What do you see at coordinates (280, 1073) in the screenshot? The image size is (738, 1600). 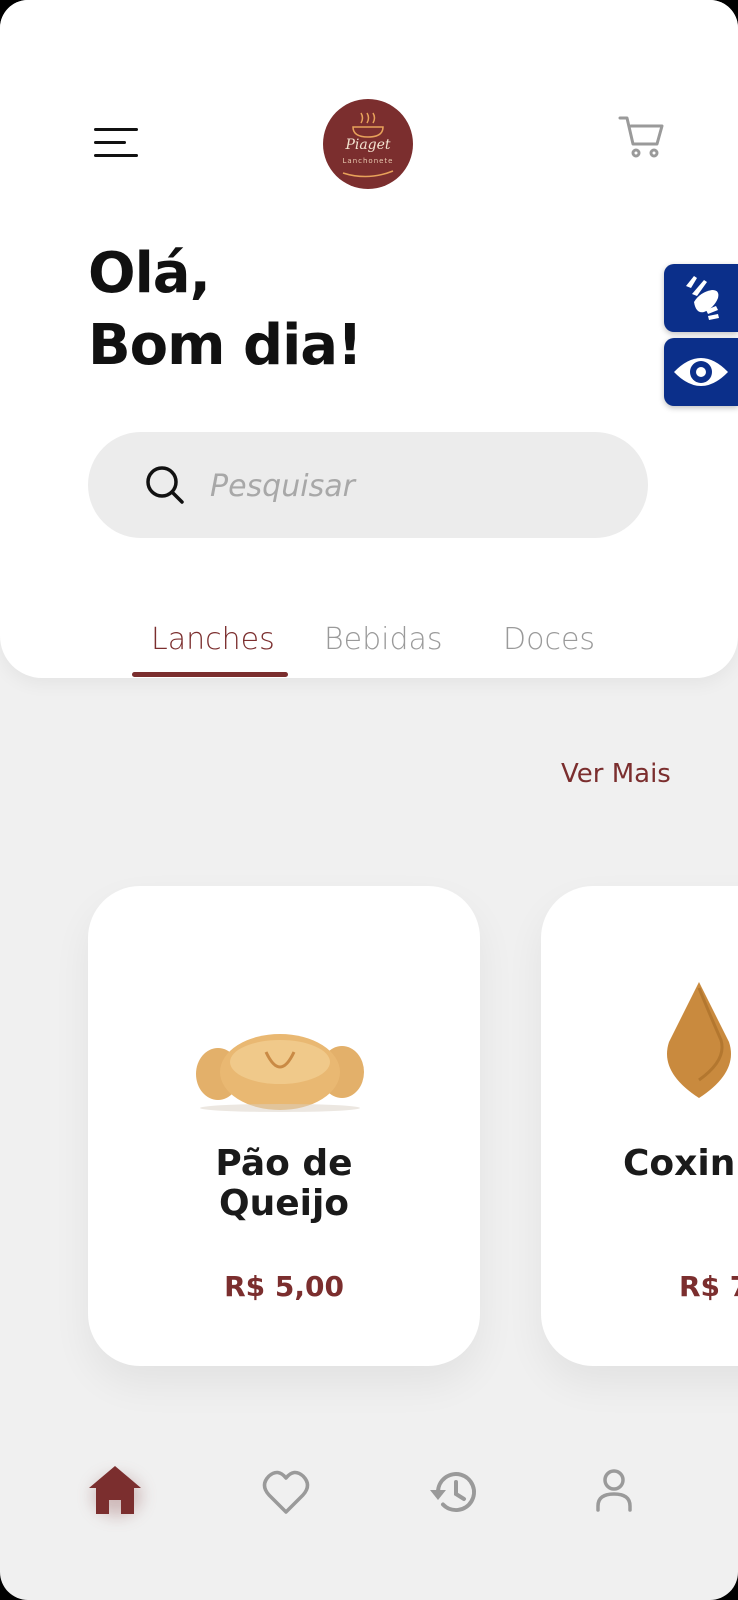 I see `pao-de-queijo-image` at bounding box center [280, 1073].